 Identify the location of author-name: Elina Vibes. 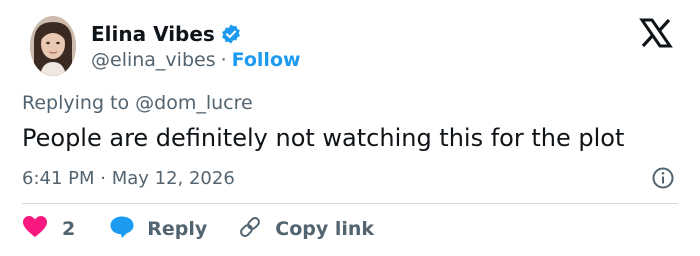
(153, 34).